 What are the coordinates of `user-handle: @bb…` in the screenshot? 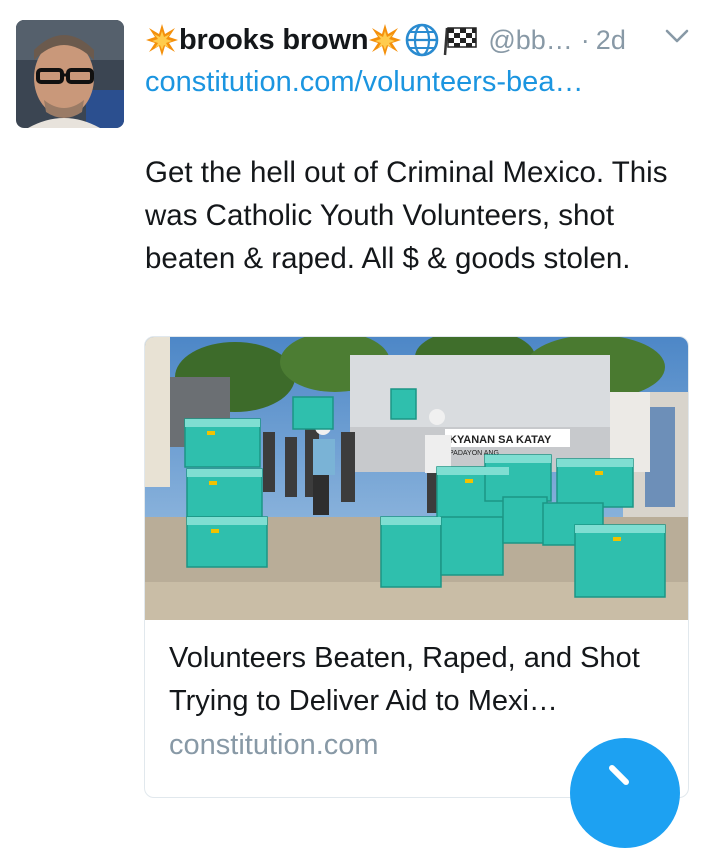 It's located at (530, 40).